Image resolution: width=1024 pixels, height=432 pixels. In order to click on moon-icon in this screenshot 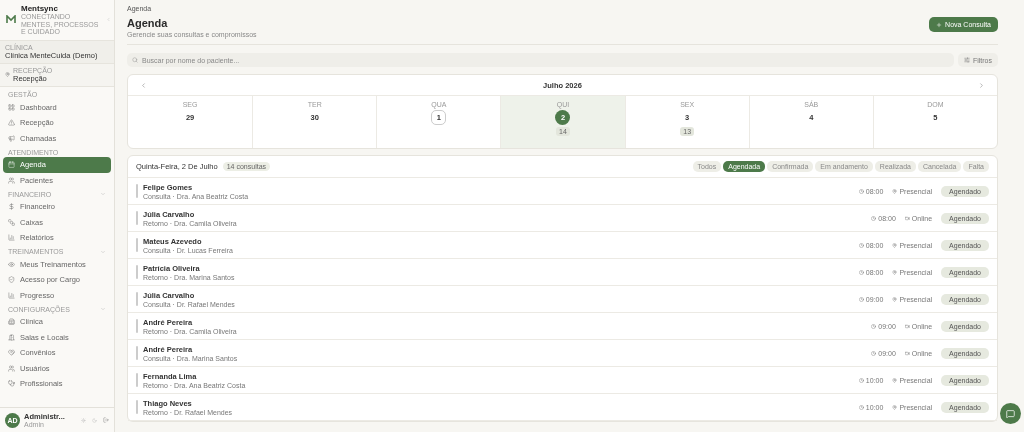, I will do `click(94, 420)`.